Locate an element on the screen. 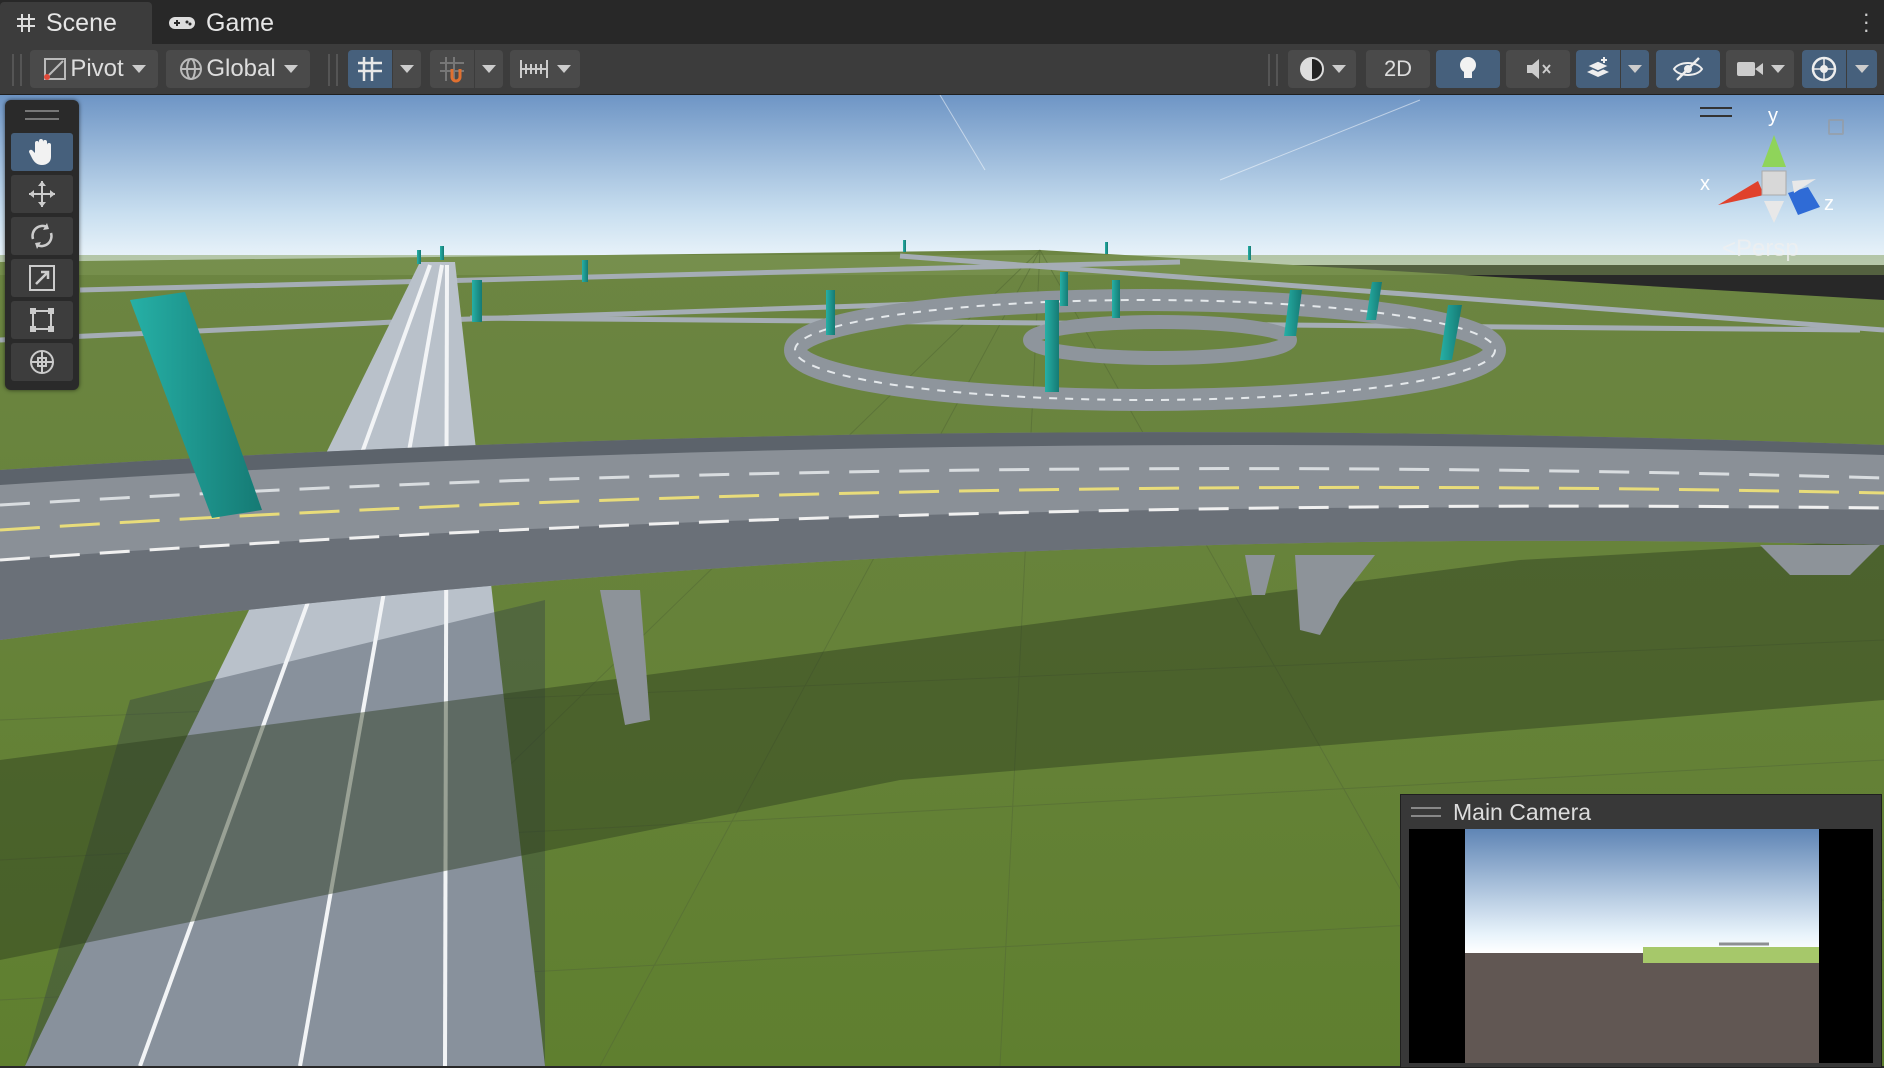 The height and width of the screenshot is (1068, 1884). increment-snap-button is located at coordinates (545, 69).